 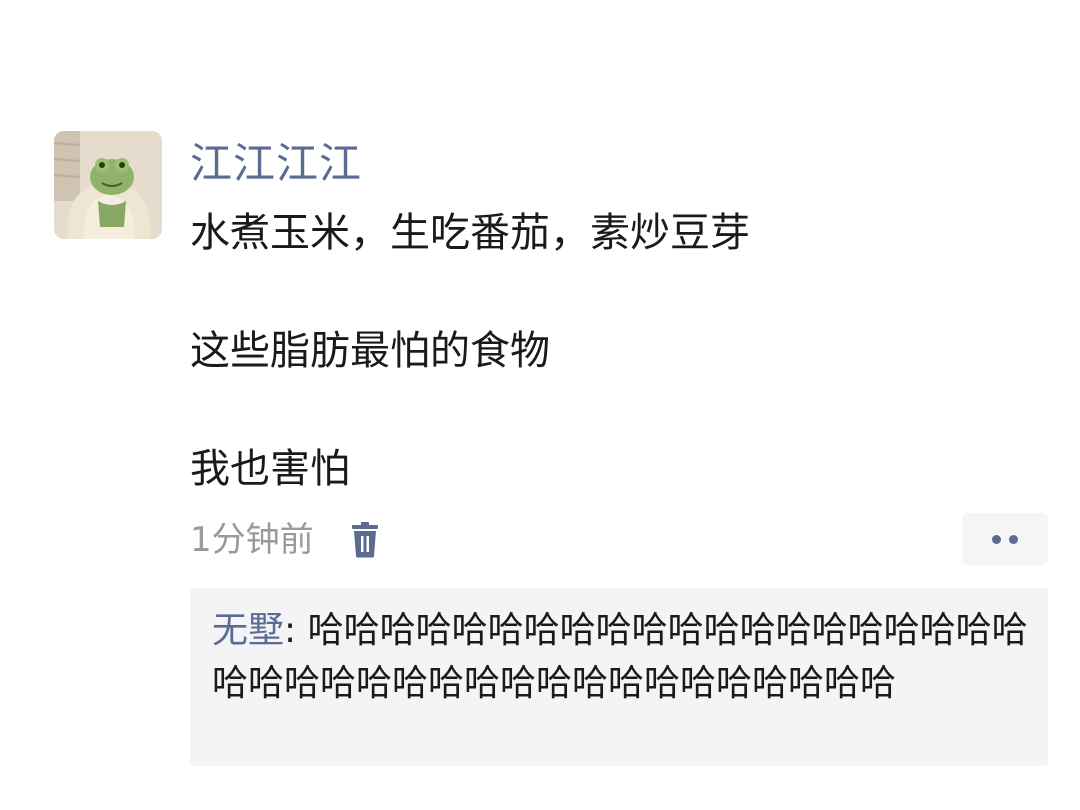 I want to click on reply-content: 哈哈哈哈哈哈哈哈哈哈哈哈哈哈哈哈哈哈哈哈哈哈哈哈哈哈哈哈哈哈哈哈哈哈哈哈哈哈哈, so click(x=620, y=657).